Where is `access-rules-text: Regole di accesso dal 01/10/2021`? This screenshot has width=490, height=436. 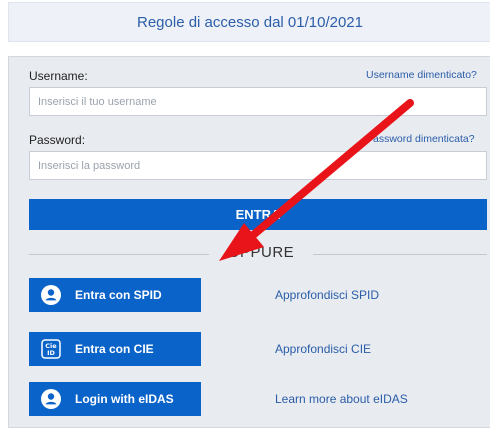
access-rules-text: Regole di accesso dal 01/10/2021 is located at coordinates (250, 22).